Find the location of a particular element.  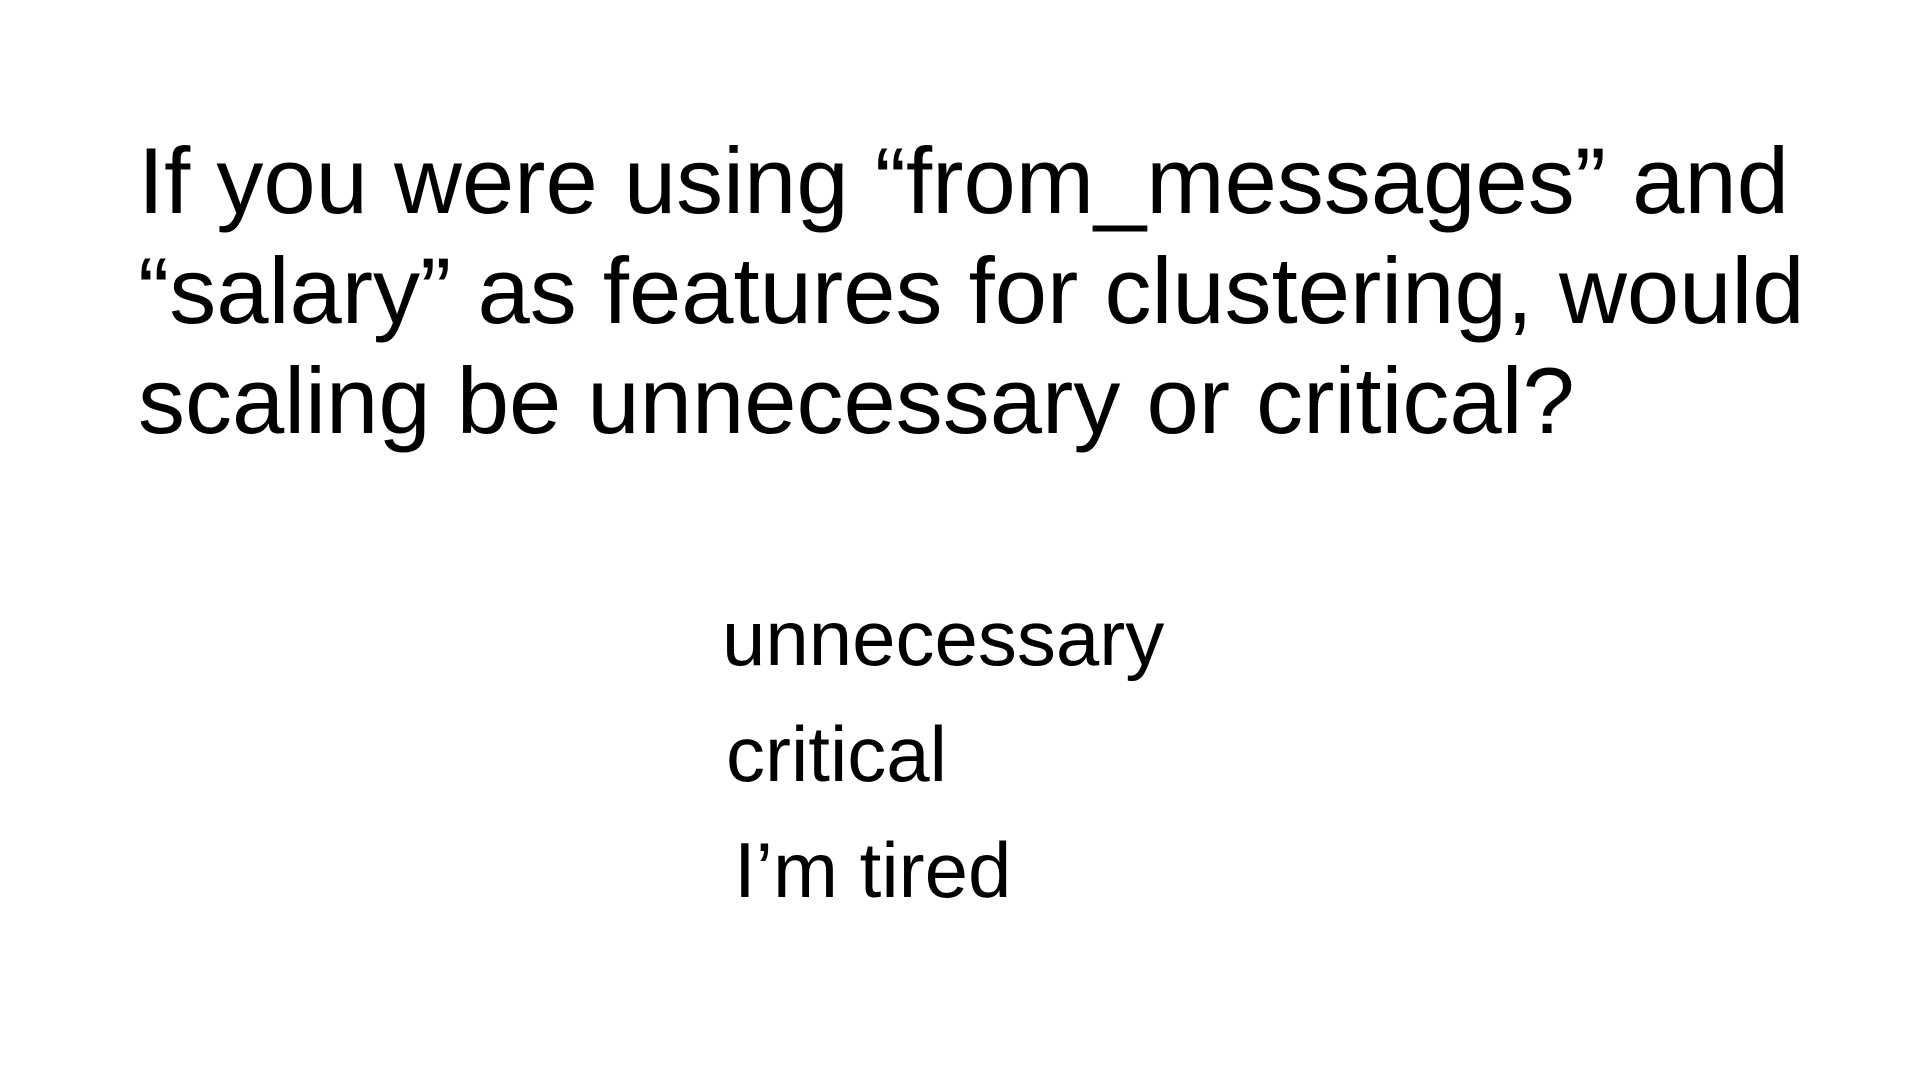

question-line-1: If you were using “from_messages” and is located at coordinates (963, 180).